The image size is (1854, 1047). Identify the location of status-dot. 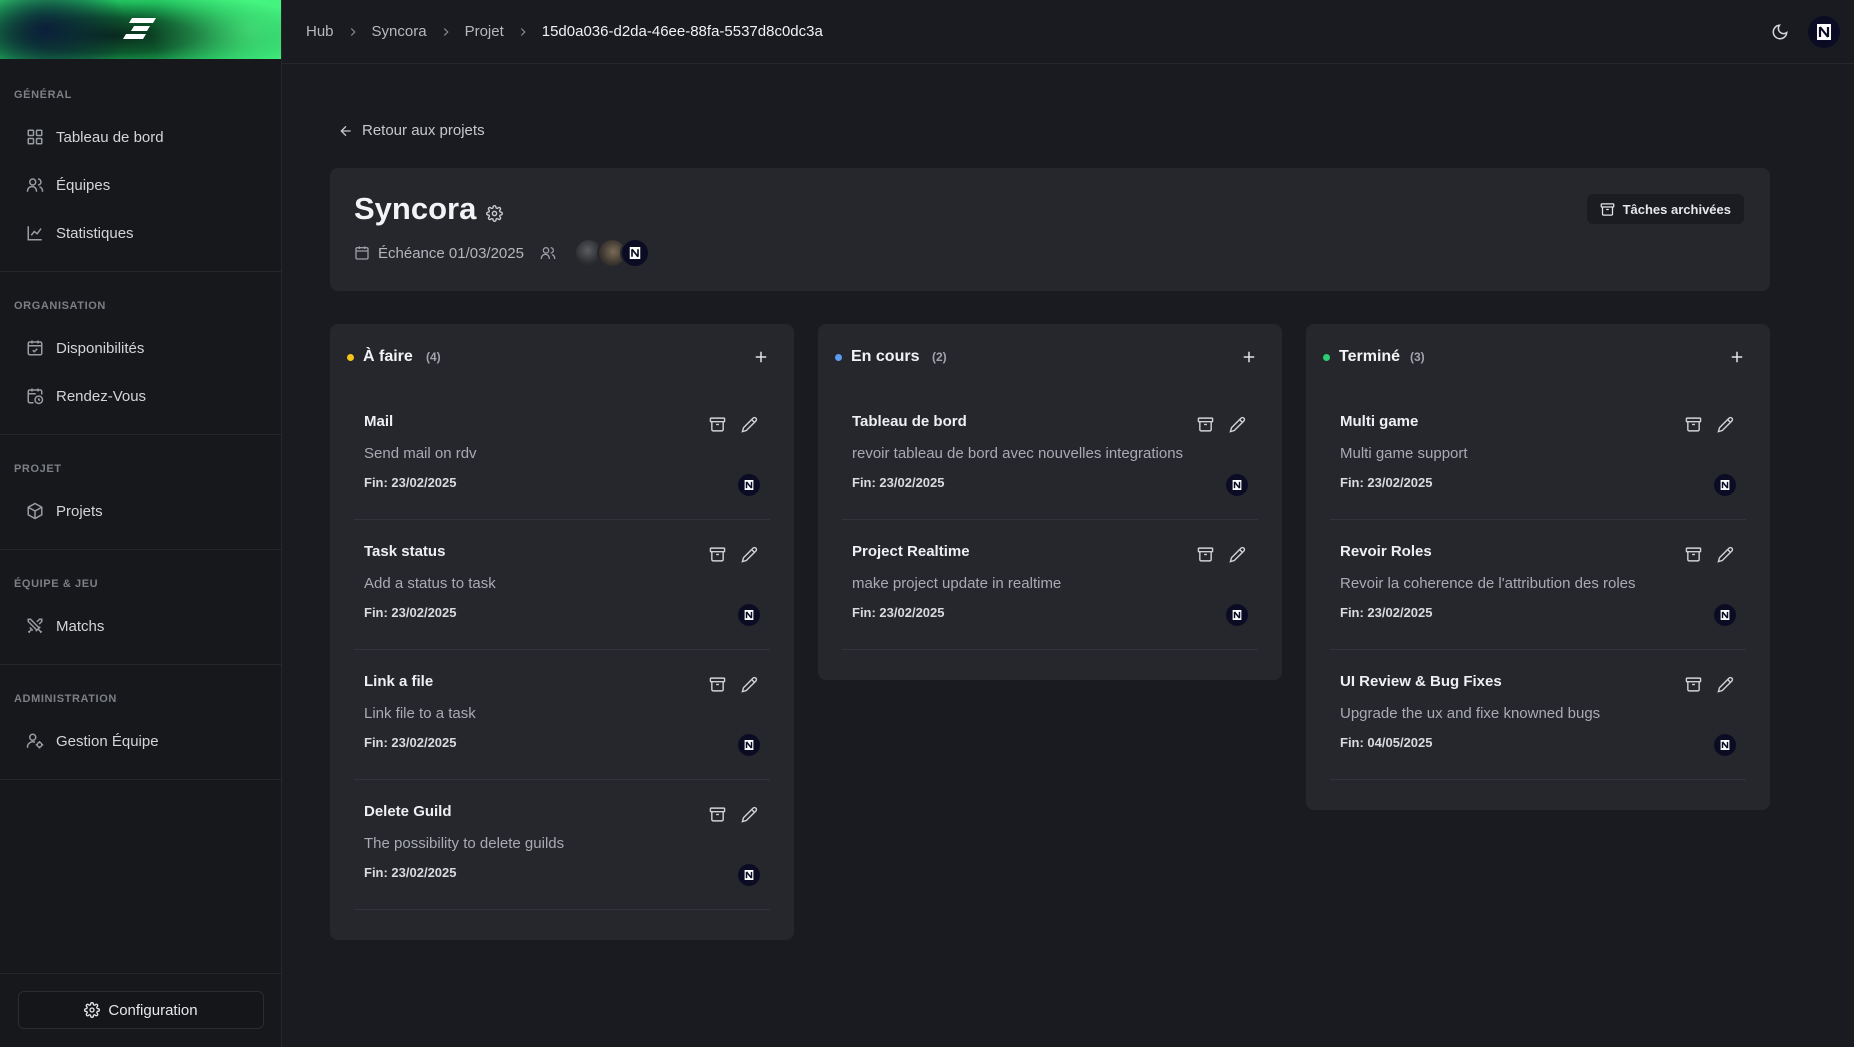
(1326, 357).